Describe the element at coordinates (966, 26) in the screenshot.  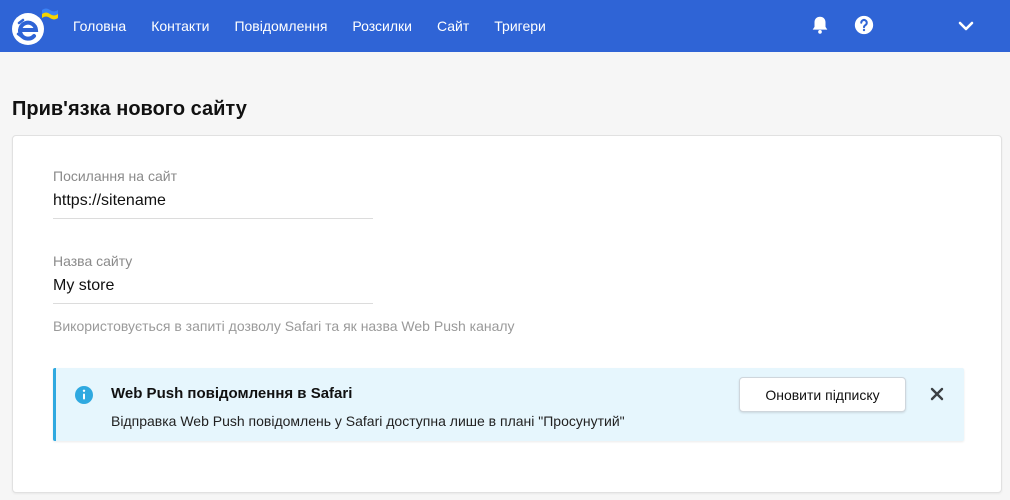
I see `chevron-down-icon` at that location.